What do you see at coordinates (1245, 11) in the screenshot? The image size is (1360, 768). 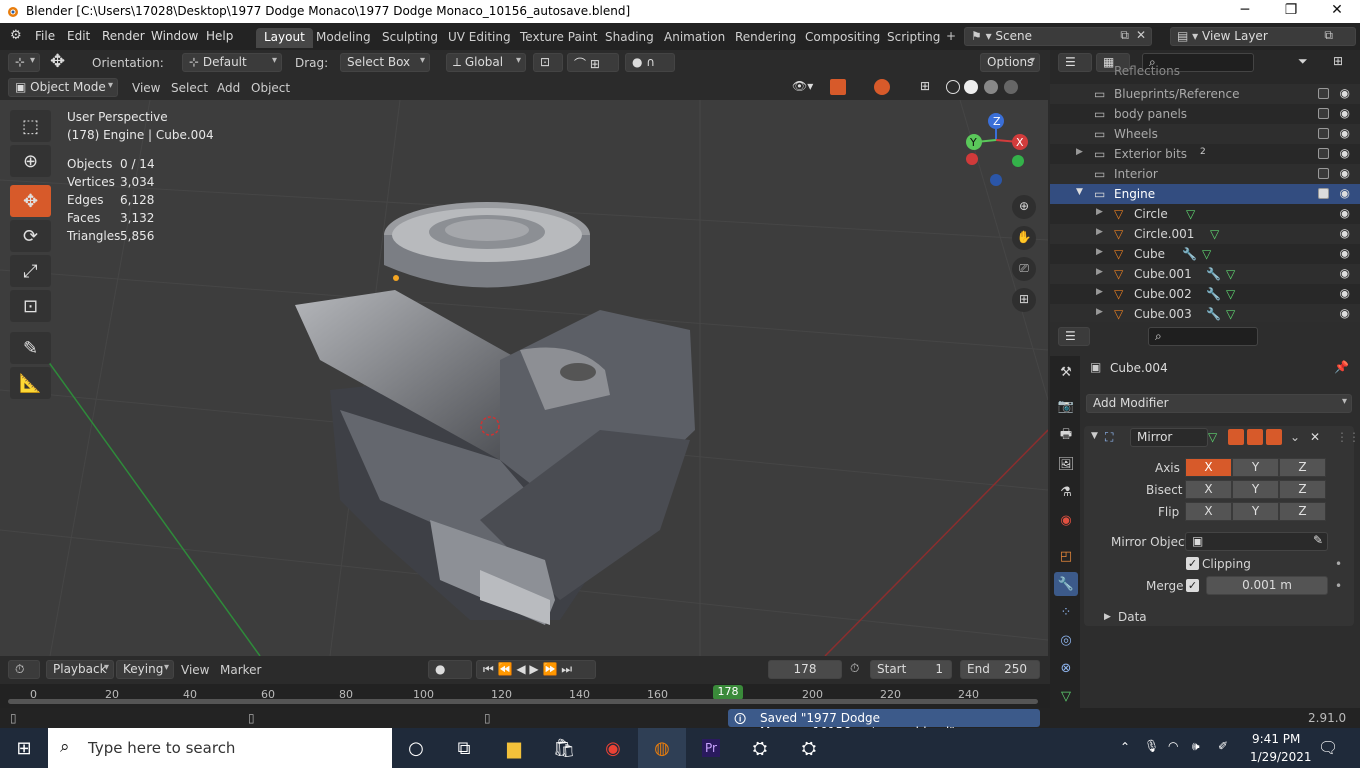 I see `minimize-button: ─` at bounding box center [1245, 11].